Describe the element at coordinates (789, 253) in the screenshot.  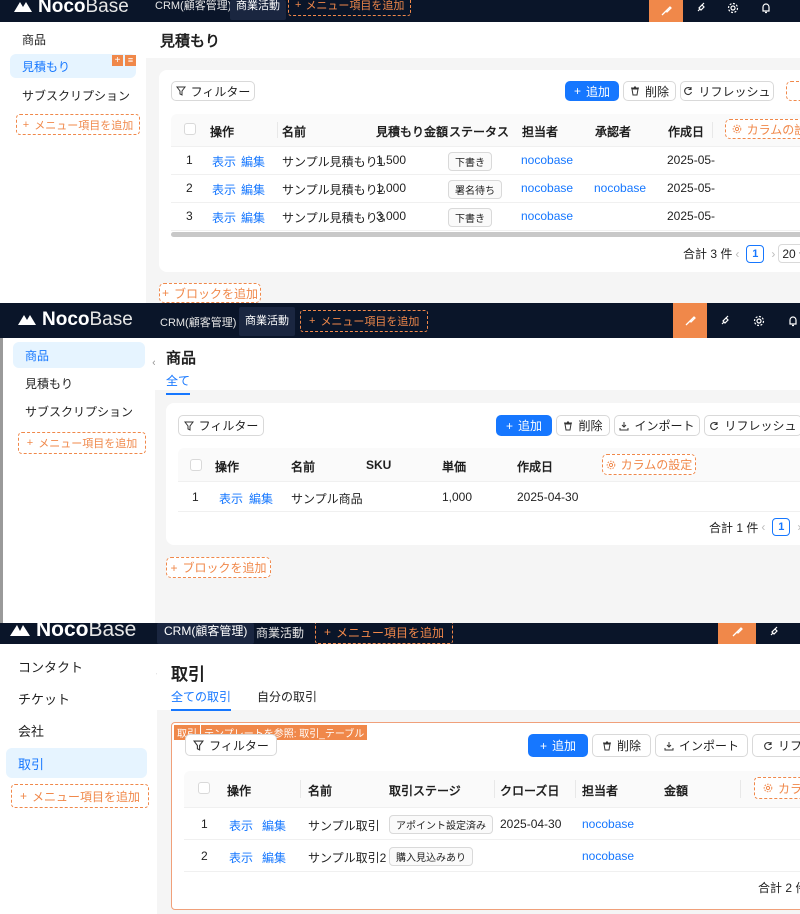
I see `page-size-select: 20 件` at that location.